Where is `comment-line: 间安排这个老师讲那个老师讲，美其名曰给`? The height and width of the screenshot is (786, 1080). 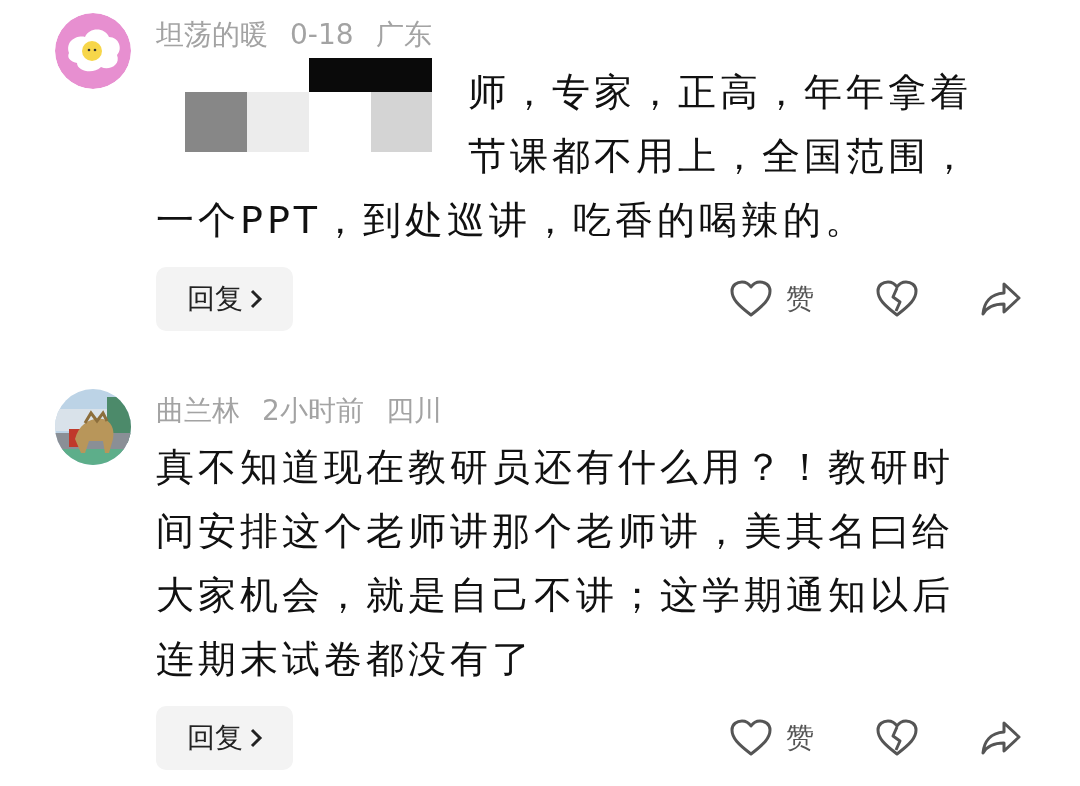 comment-line: 间安排这个老师讲那个老师讲，美其名曰给 is located at coordinates (555, 531).